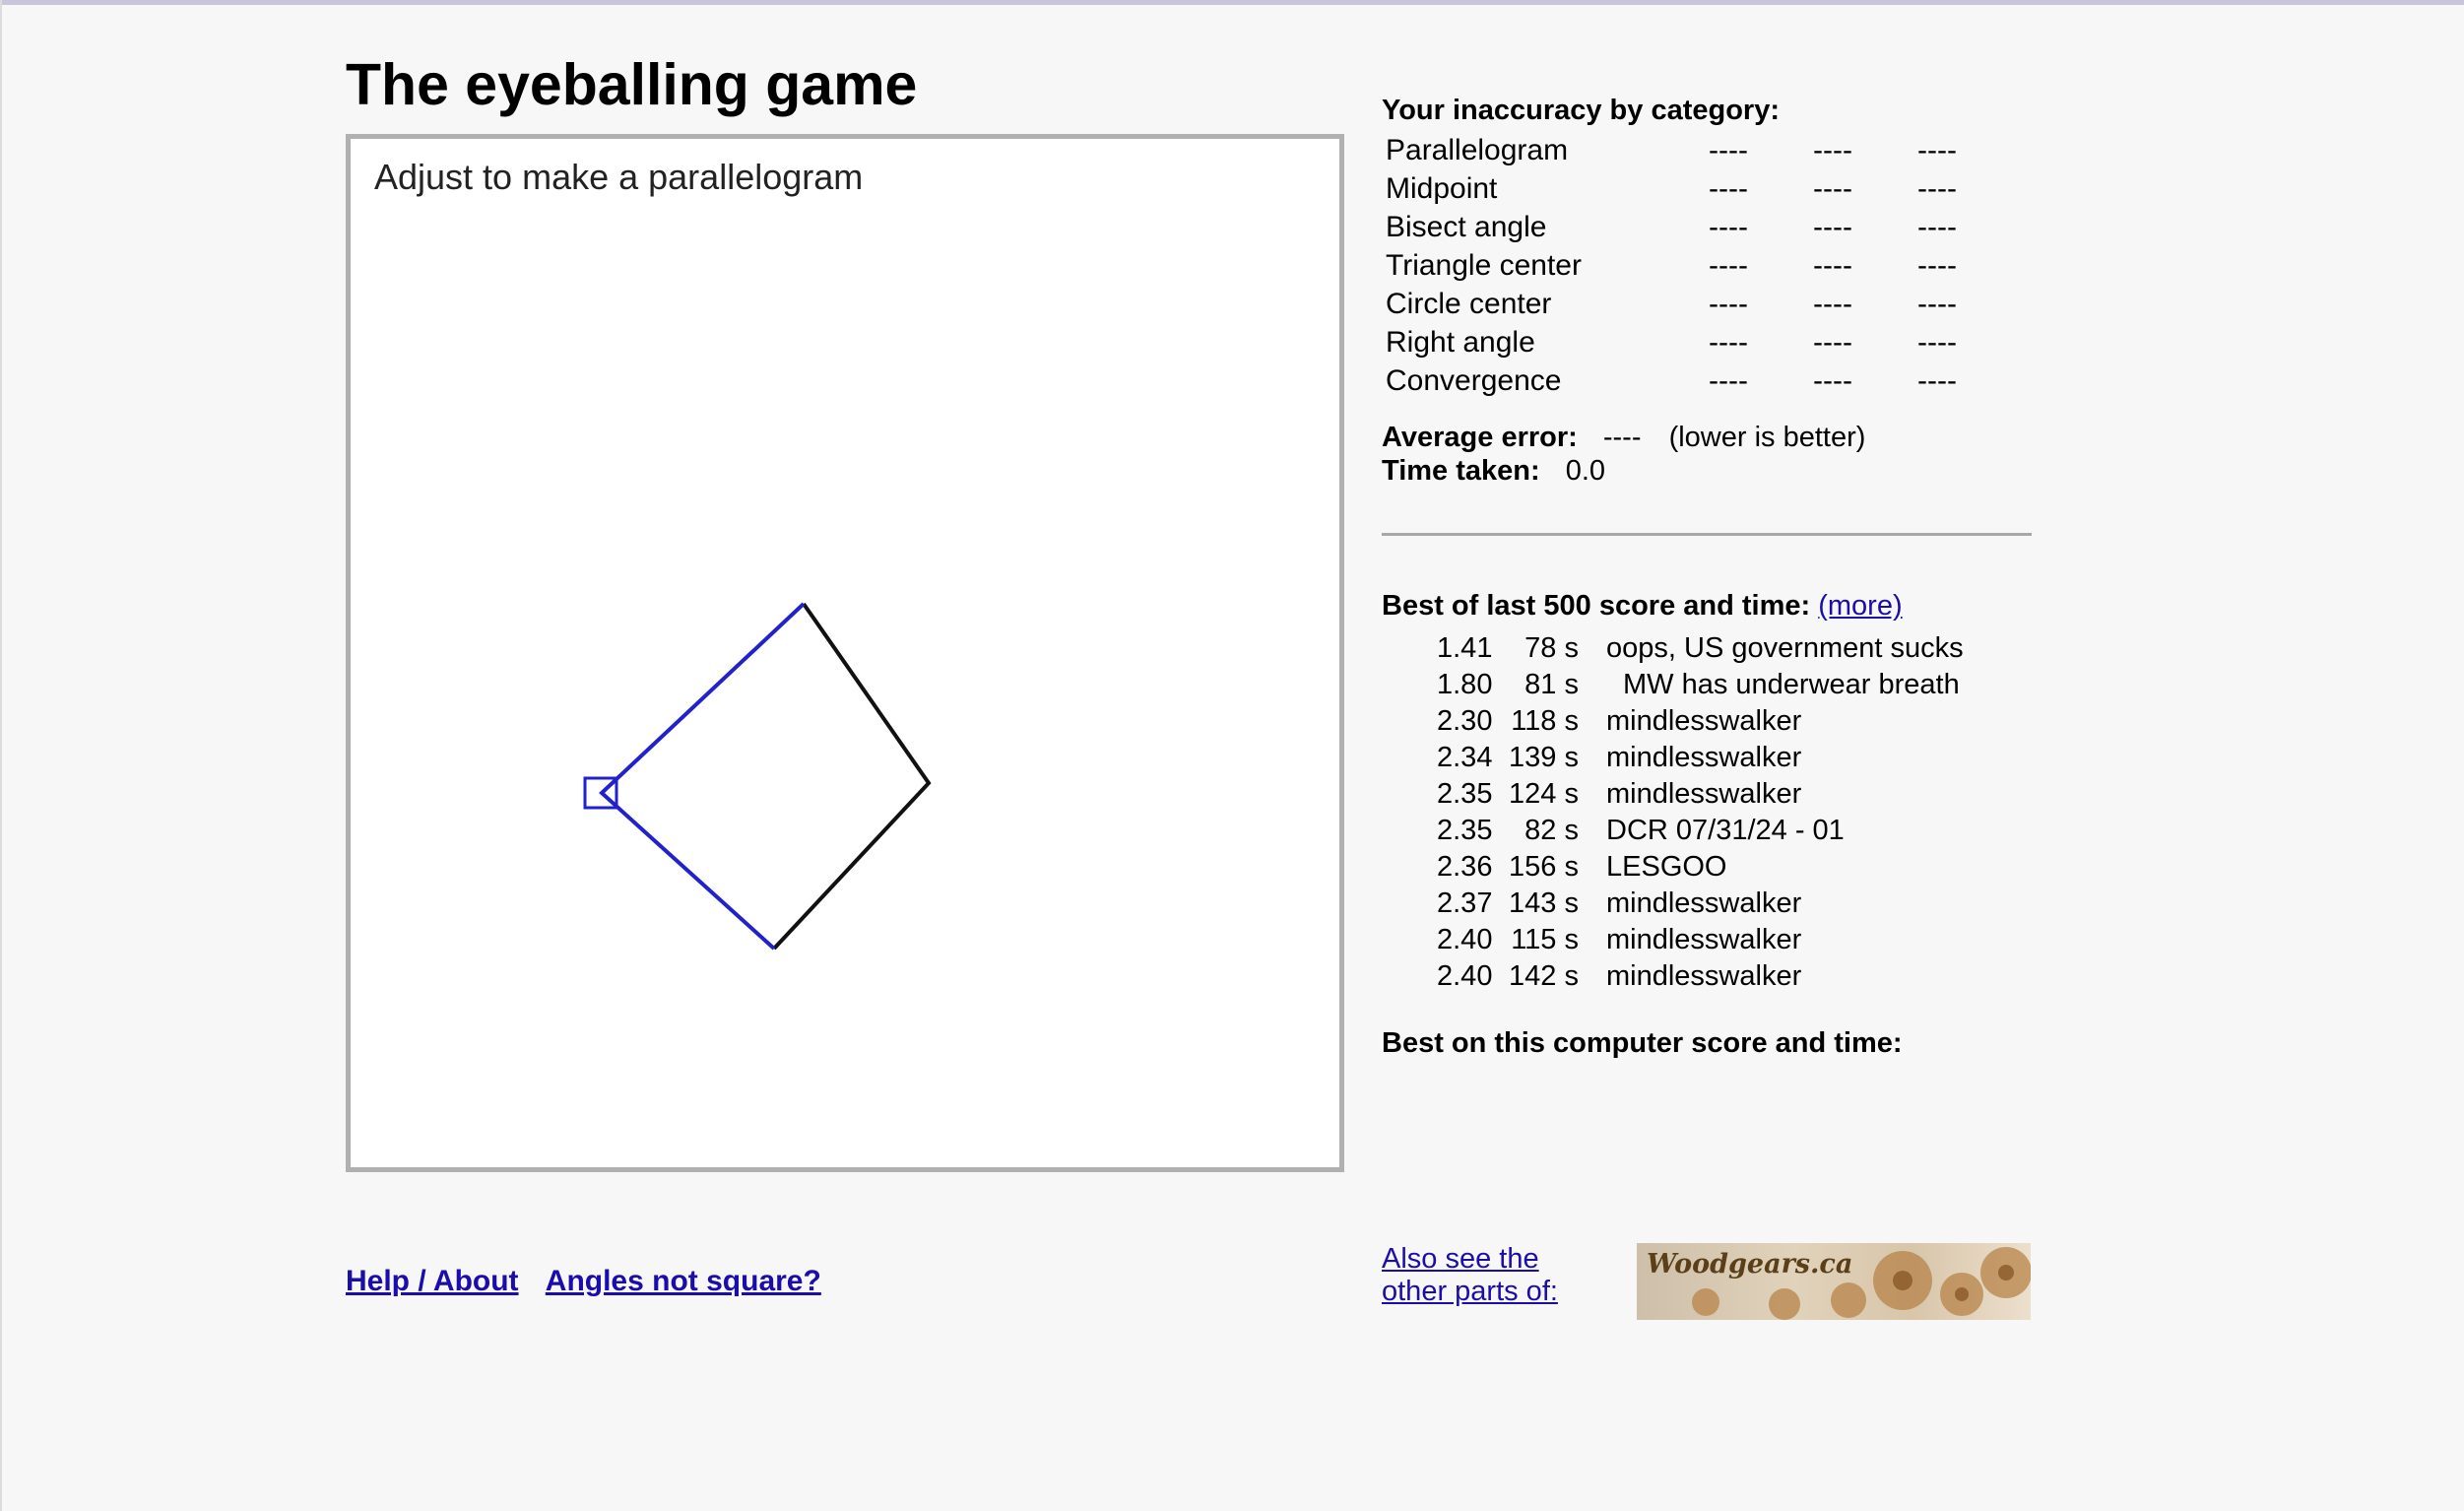 The width and height of the screenshot is (2464, 1511). I want to click on also-see-link-block: Also see the other parts of:, so click(1470, 1275).